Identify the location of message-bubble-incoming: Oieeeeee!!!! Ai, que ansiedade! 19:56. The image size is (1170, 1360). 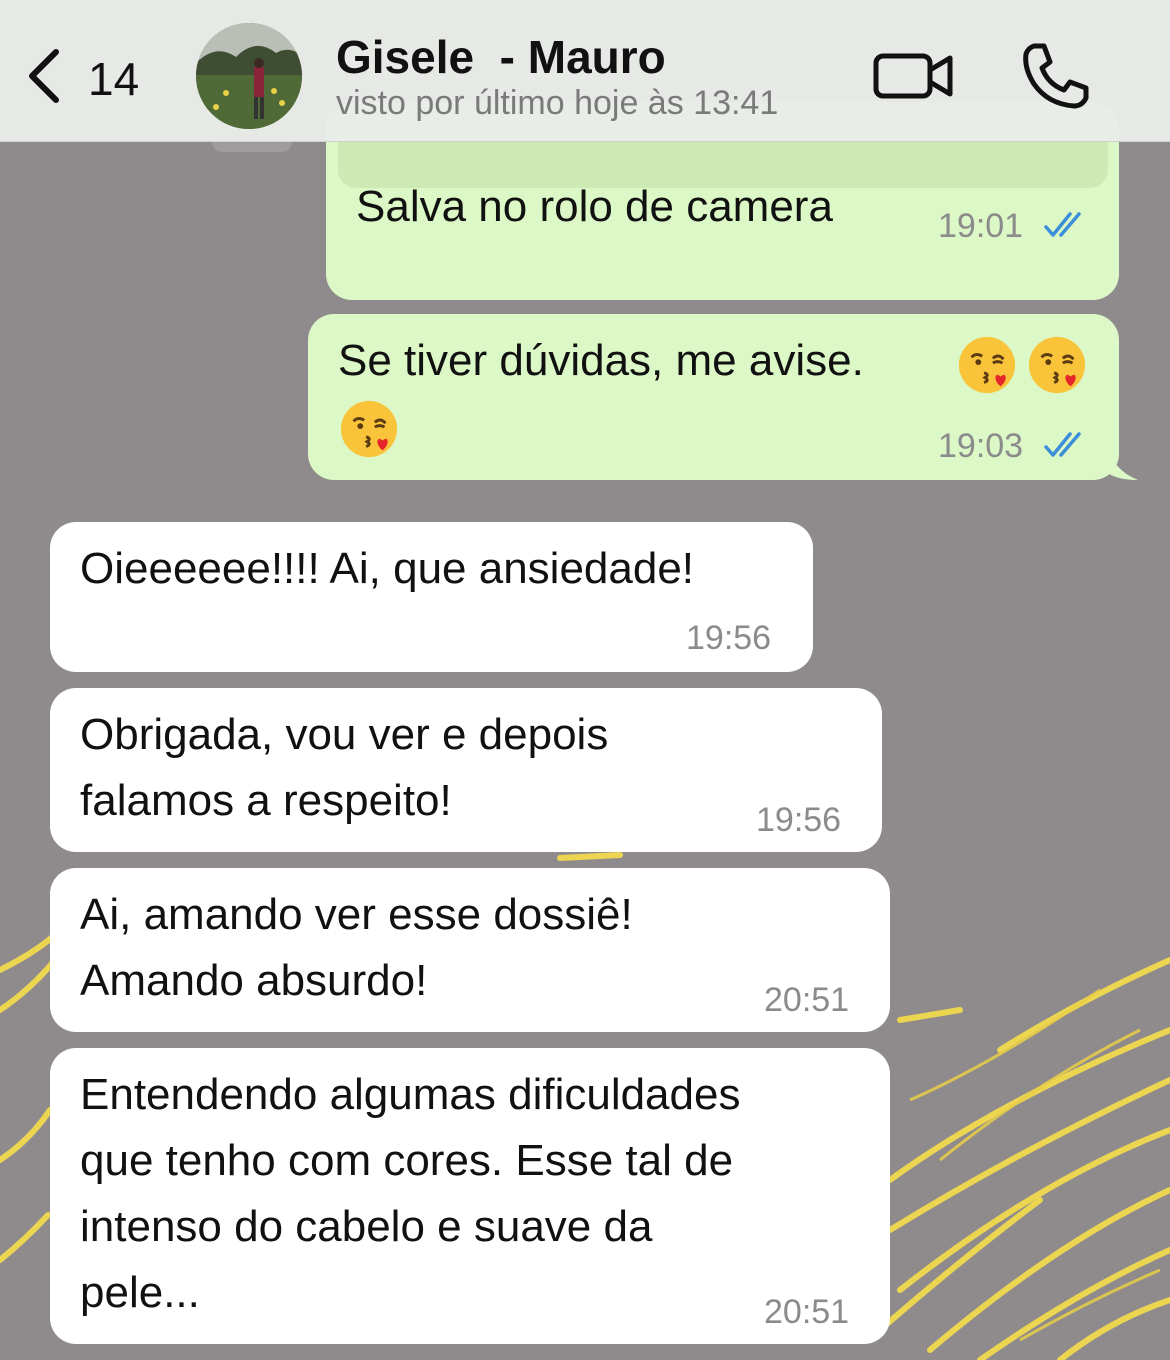
(431, 597).